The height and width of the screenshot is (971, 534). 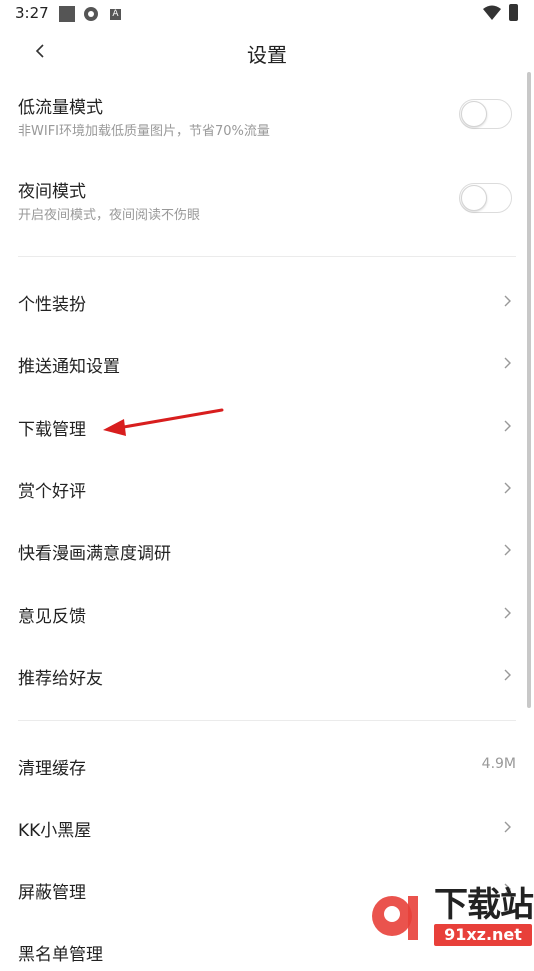 I want to click on wifi-icon, so click(x=492, y=12).